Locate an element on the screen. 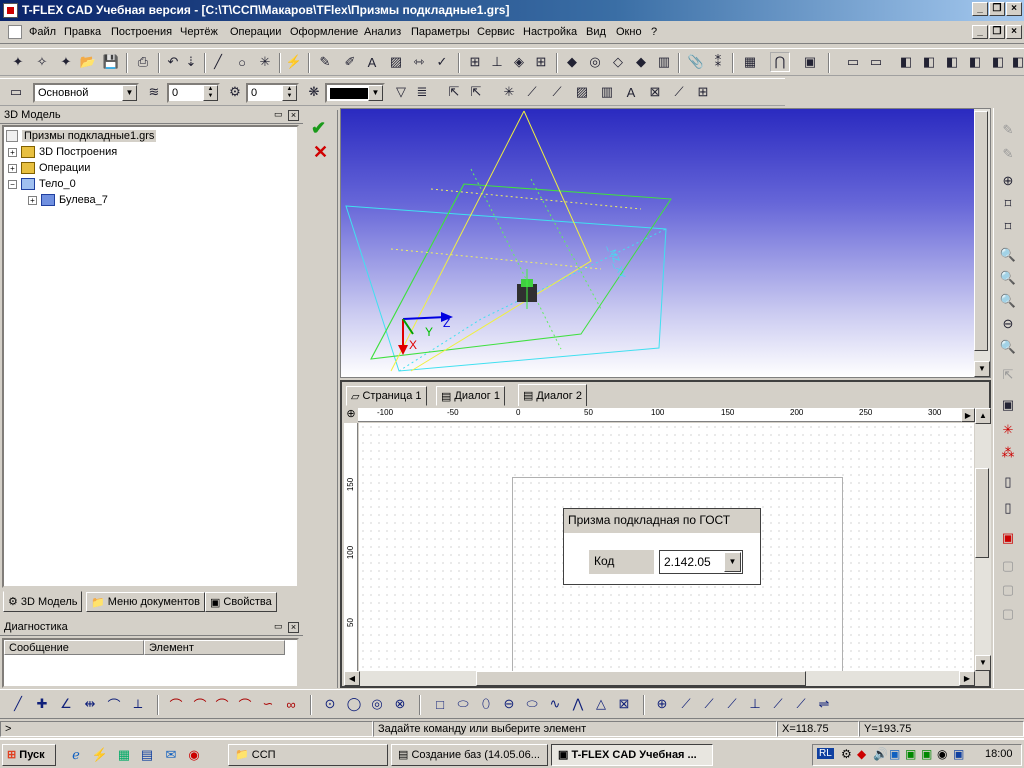  cube-top-icon: ◧ is located at coordinates (952, 62).